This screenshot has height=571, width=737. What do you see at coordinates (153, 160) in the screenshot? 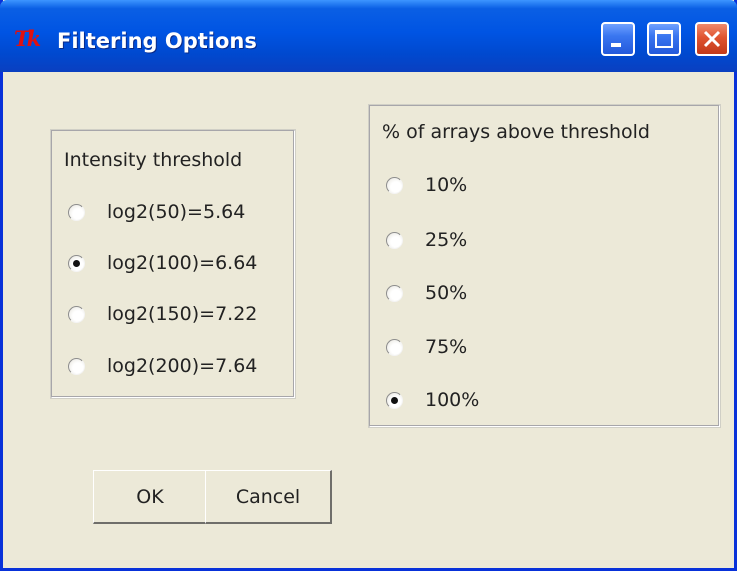
I see `intensity-threshold-title: Intensity threshold` at bounding box center [153, 160].